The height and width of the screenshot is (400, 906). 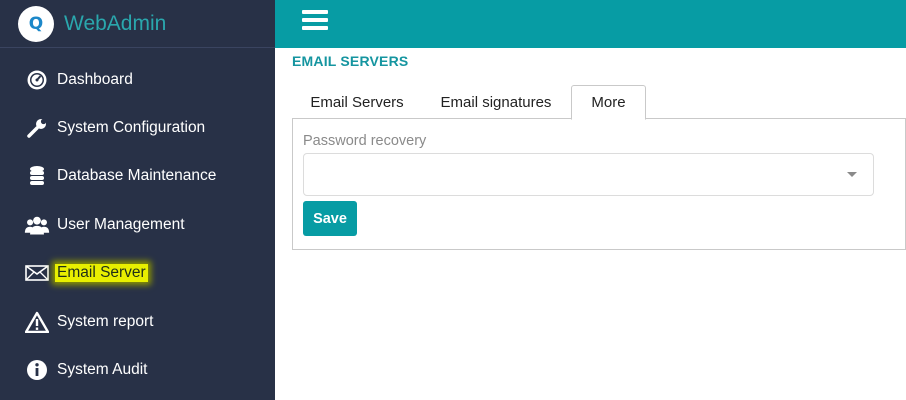 What do you see at coordinates (852, 174) in the screenshot?
I see `chevron-down-icon` at bounding box center [852, 174].